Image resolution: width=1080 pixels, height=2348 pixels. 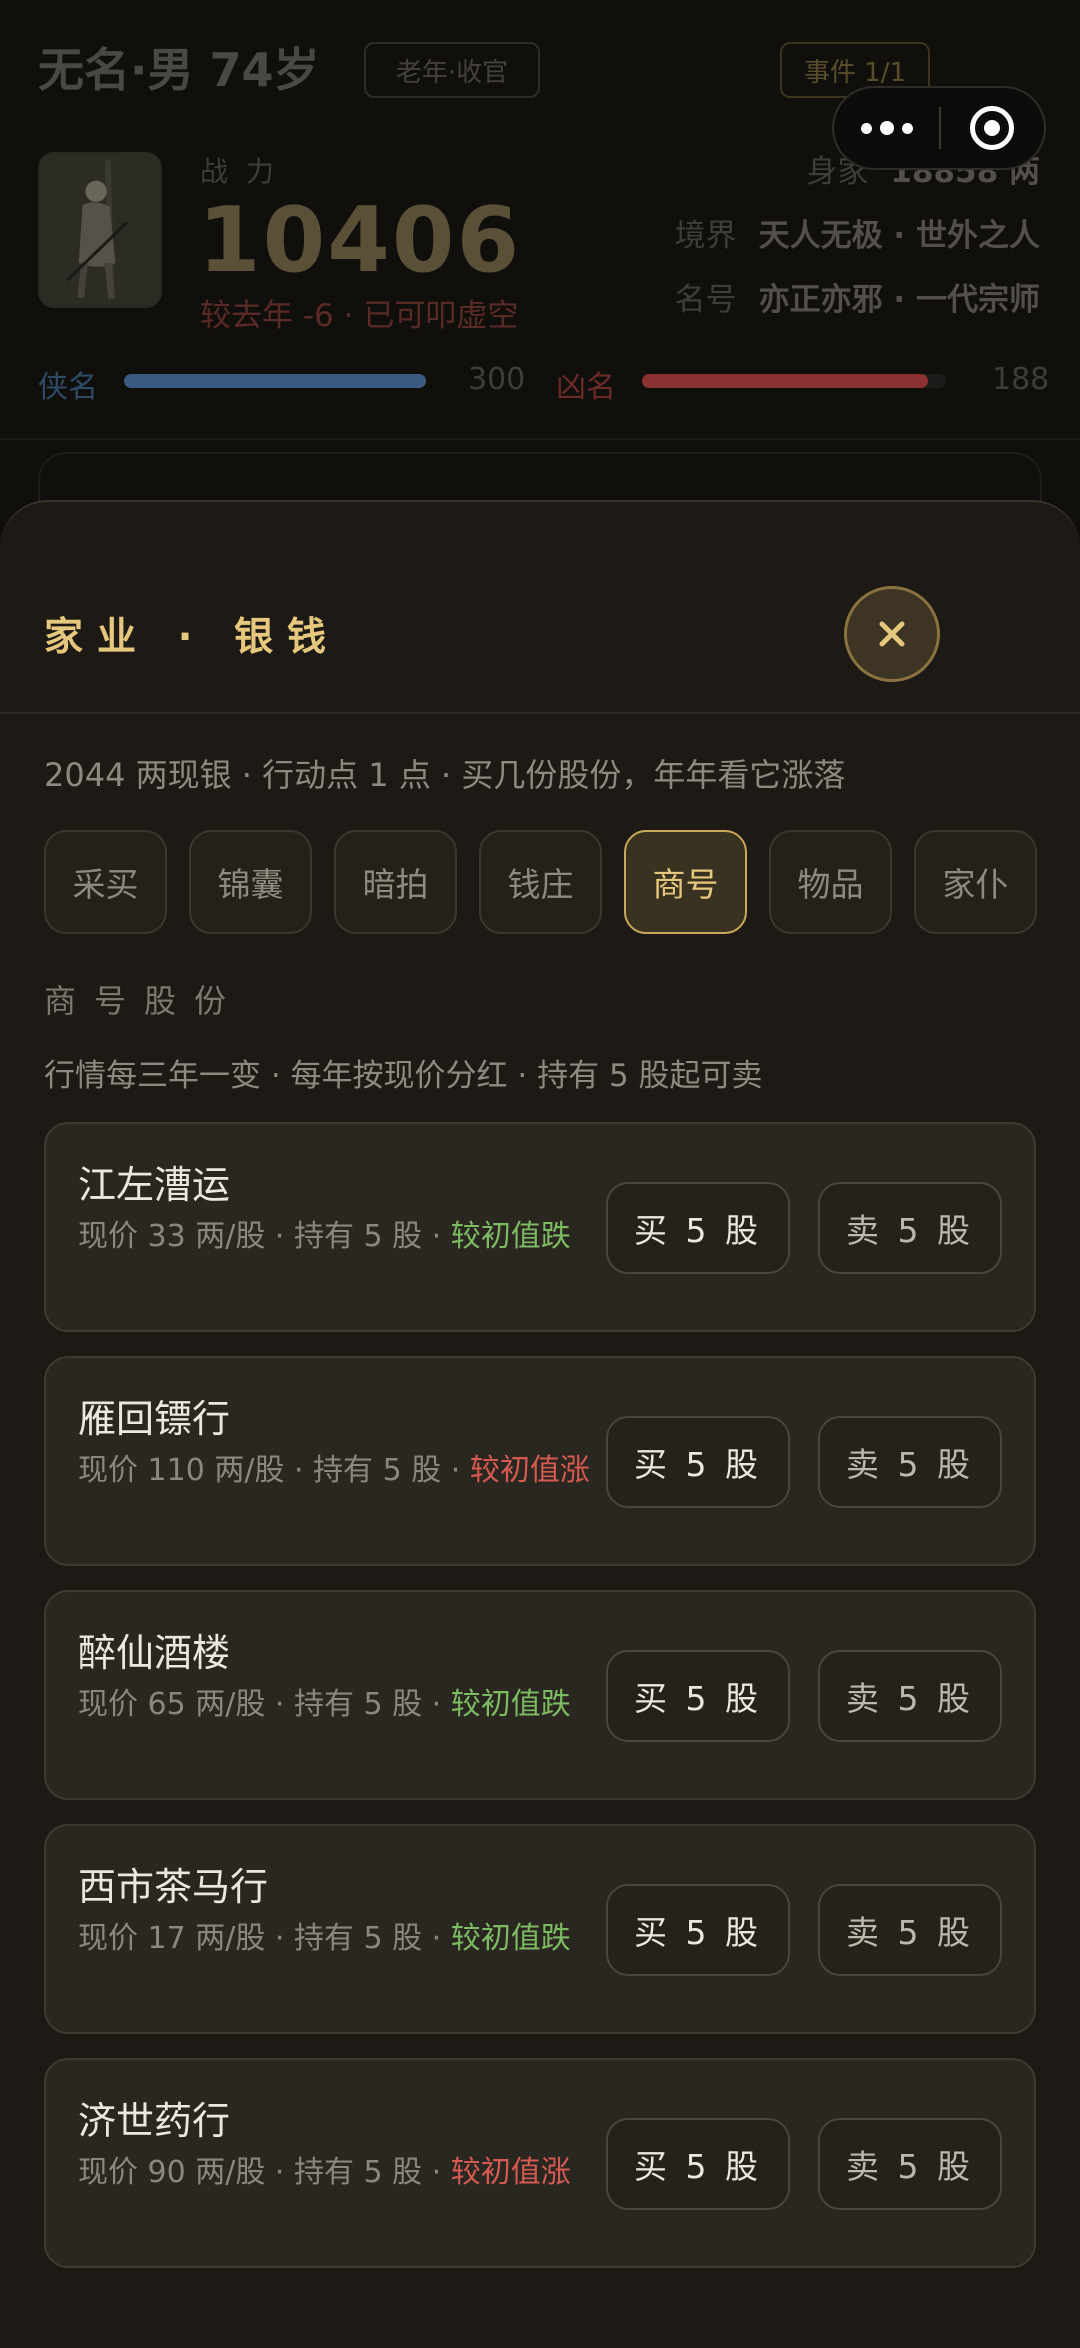 I want to click on infamy-label: 凶名, so click(x=586, y=387).